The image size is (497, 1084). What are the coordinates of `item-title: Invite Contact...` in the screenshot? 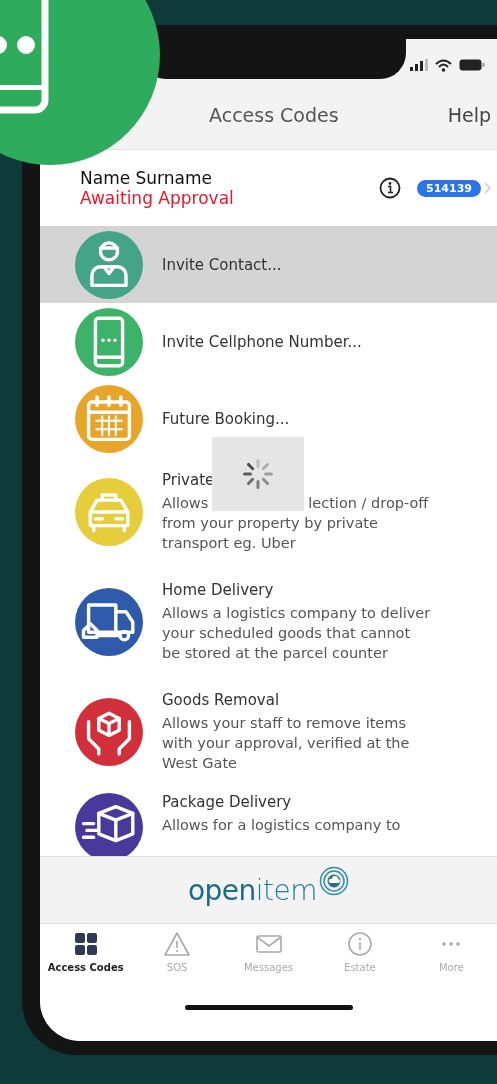 It's located at (222, 264).